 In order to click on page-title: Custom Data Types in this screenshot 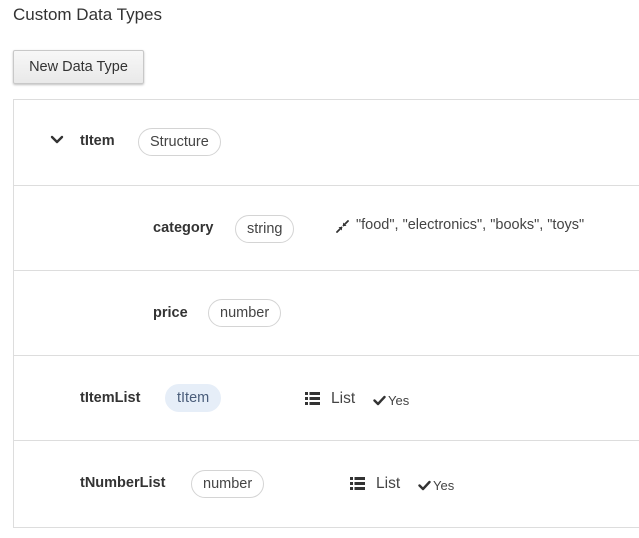, I will do `click(87, 14)`.